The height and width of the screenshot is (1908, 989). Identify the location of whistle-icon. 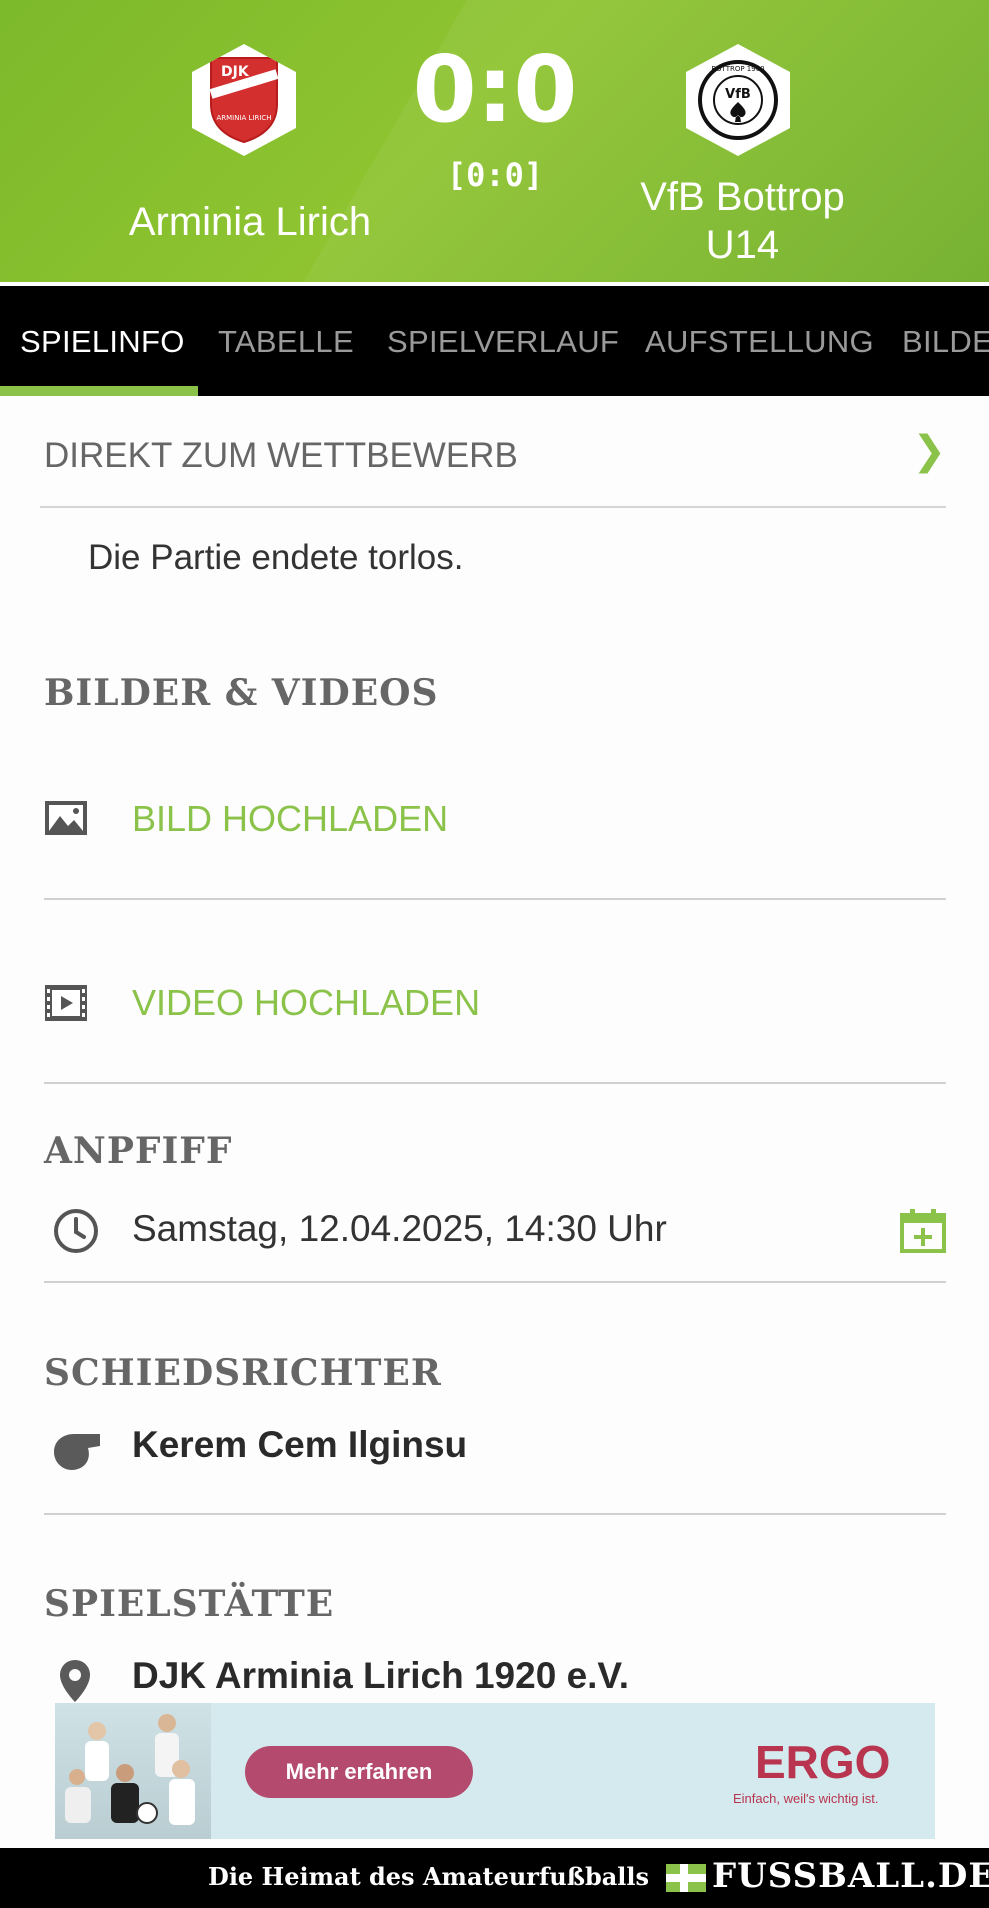
(77, 1452).